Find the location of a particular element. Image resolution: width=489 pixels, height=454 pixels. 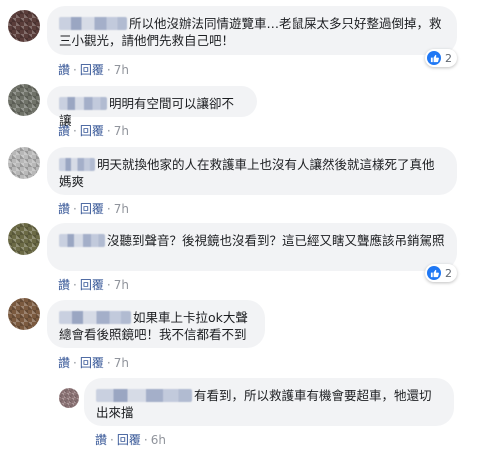

comment-bubble: 明天就換他家的人在救護車上也沒有人讓然後就這樣死了真他媽爽 is located at coordinates (252, 171).